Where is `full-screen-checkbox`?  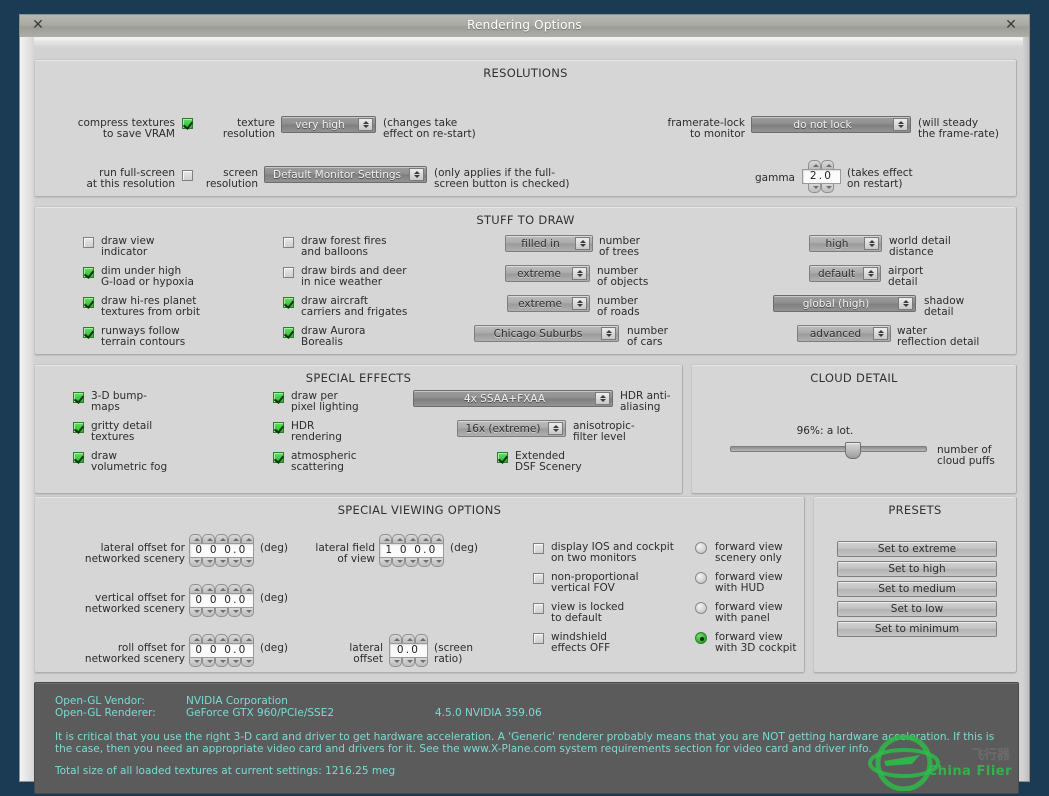
full-screen-checkbox is located at coordinates (187, 175).